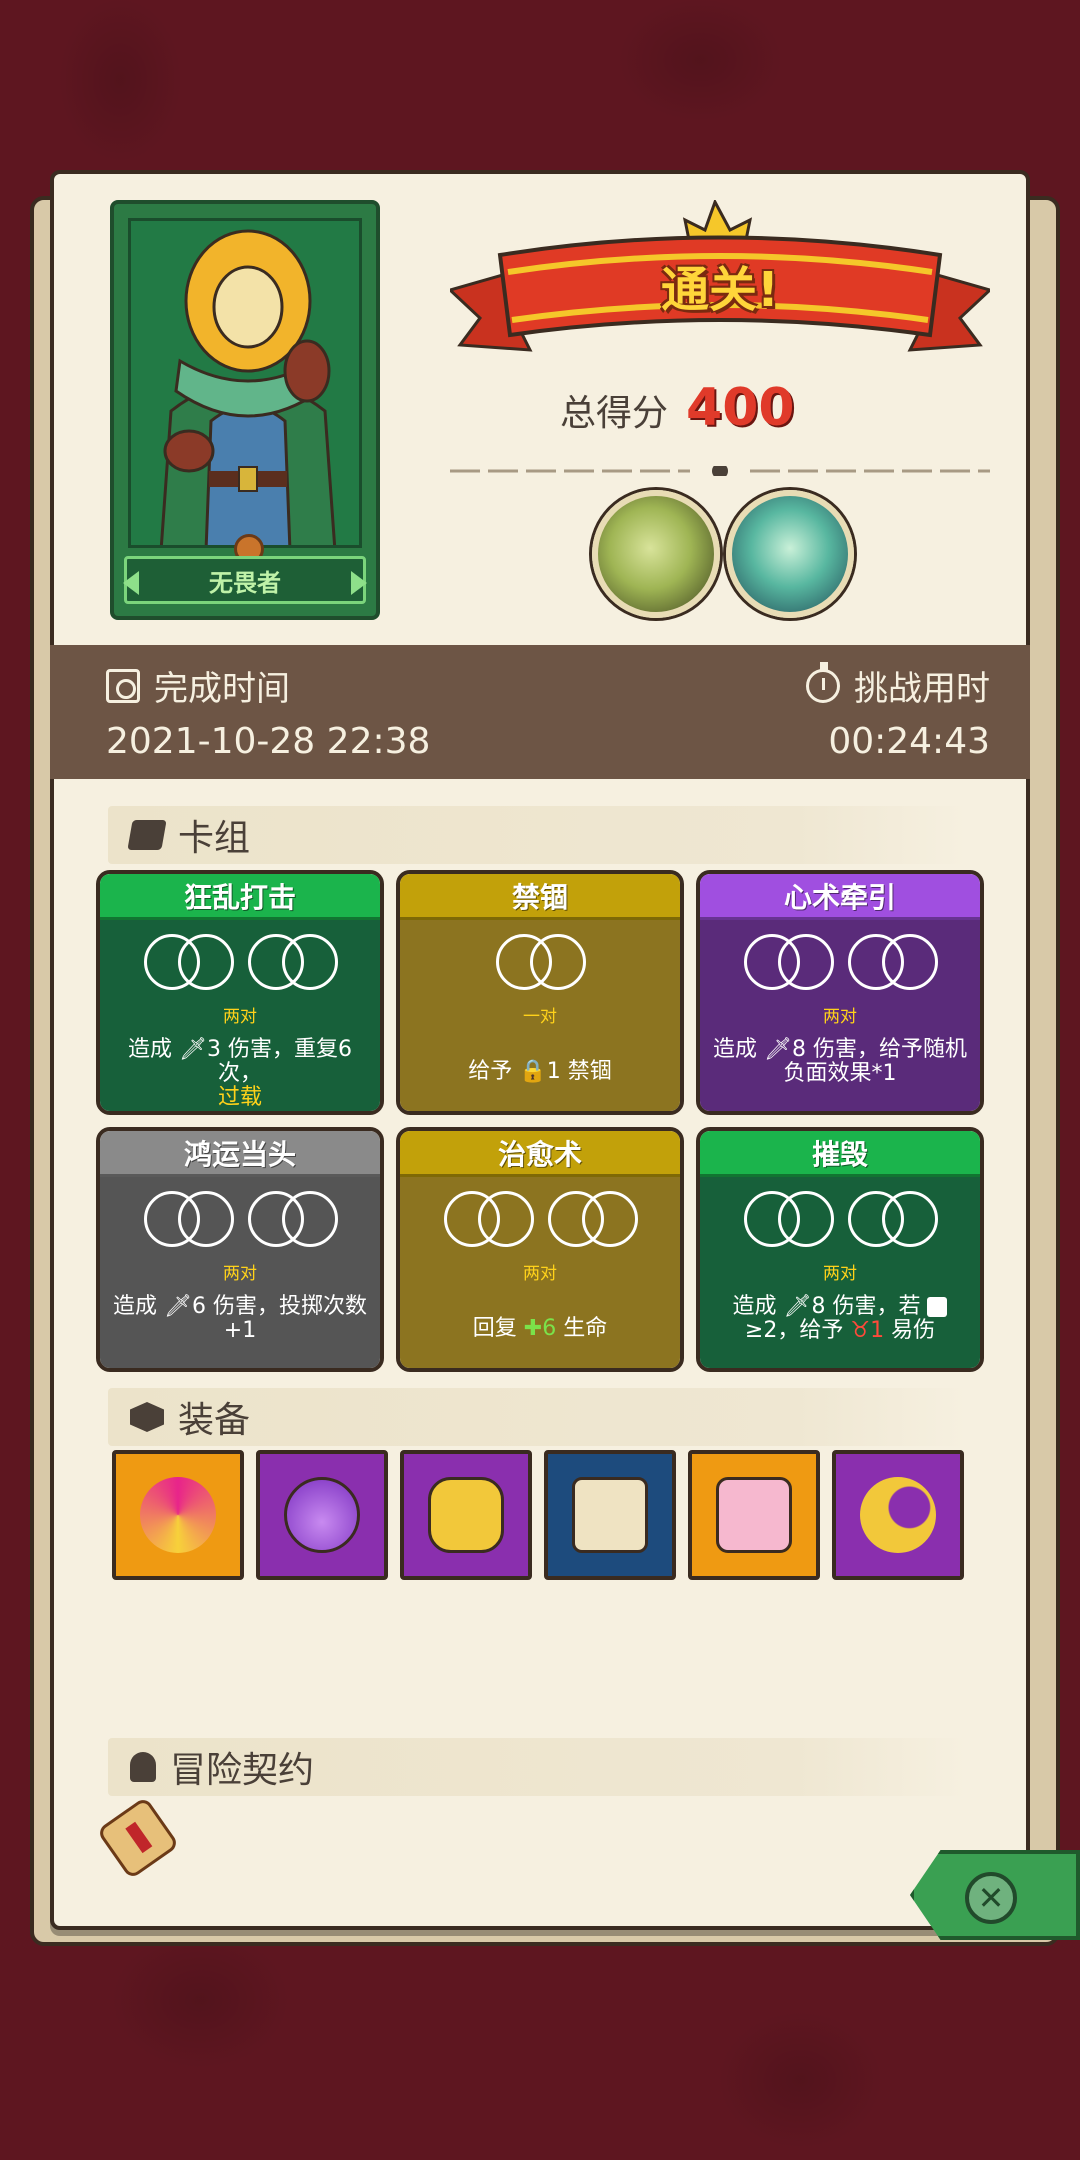  I want to click on person-icon, so click(143, 1767).